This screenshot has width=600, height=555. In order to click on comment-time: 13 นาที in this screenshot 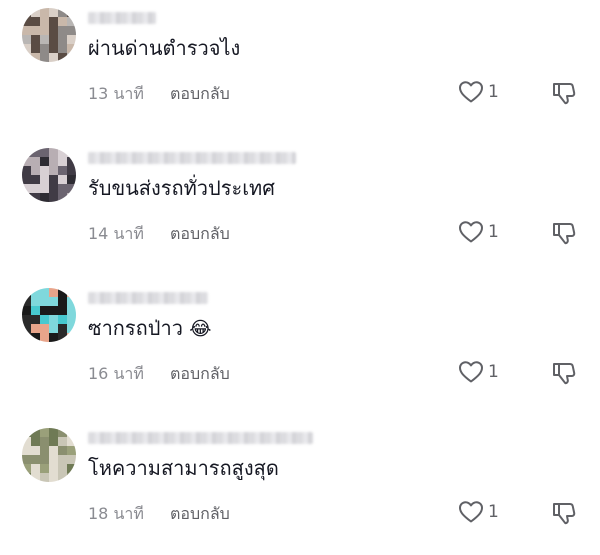, I will do `click(116, 93)`.